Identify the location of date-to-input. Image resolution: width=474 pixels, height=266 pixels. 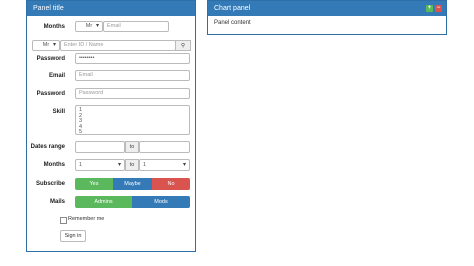
(164, 147).